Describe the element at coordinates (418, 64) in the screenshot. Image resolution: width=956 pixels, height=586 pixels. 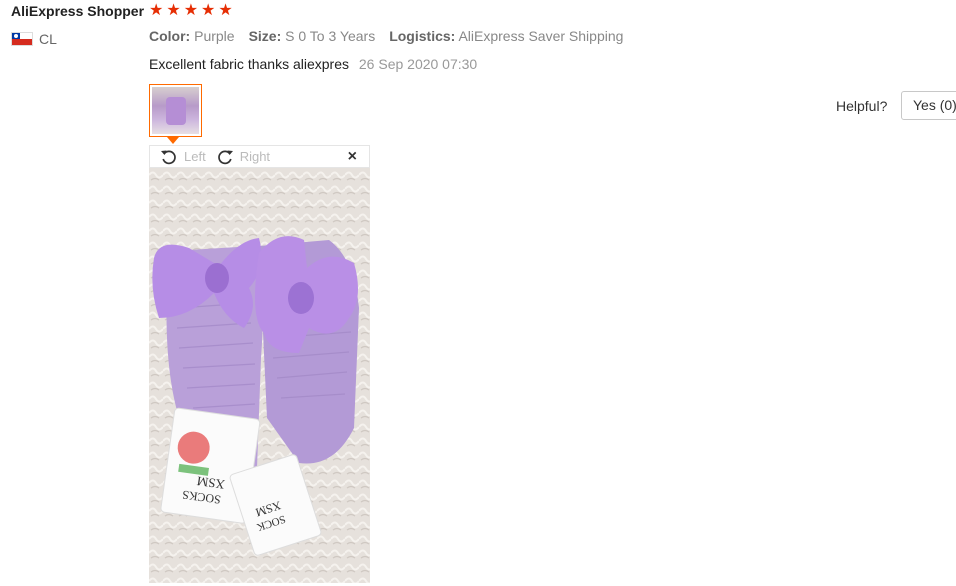
I see `review-date: 26 Sep 2020 07:30` at that location.